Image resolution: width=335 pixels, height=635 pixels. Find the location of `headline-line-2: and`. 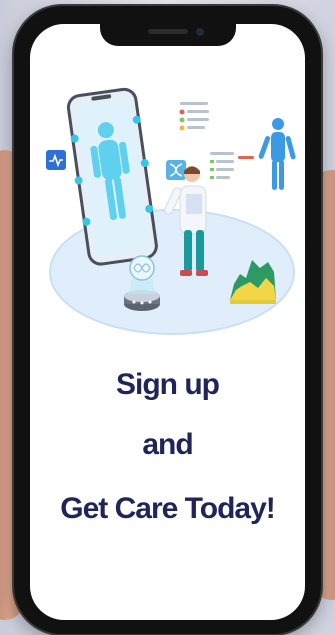

headline-line-2: and is located at coordinates (167, 444).